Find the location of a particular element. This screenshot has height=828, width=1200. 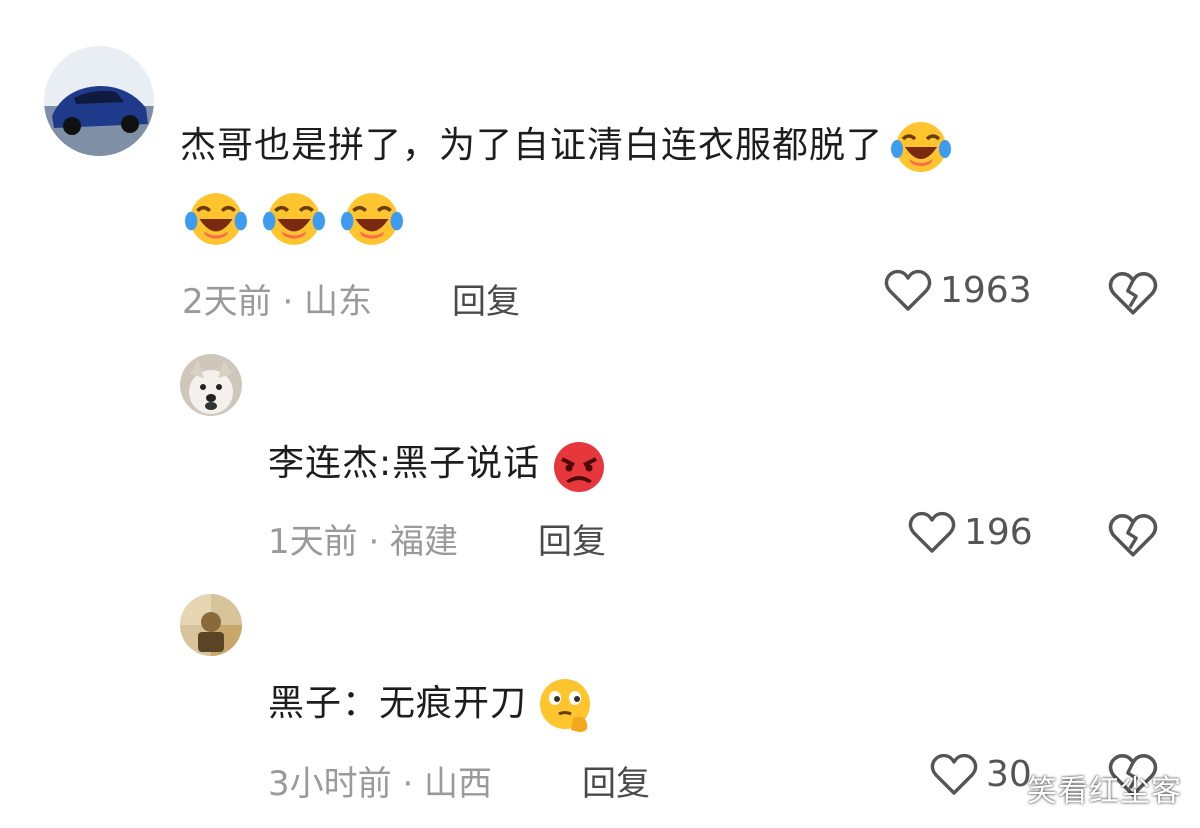

like-count: 1963 is located at coordinates (986, 290).